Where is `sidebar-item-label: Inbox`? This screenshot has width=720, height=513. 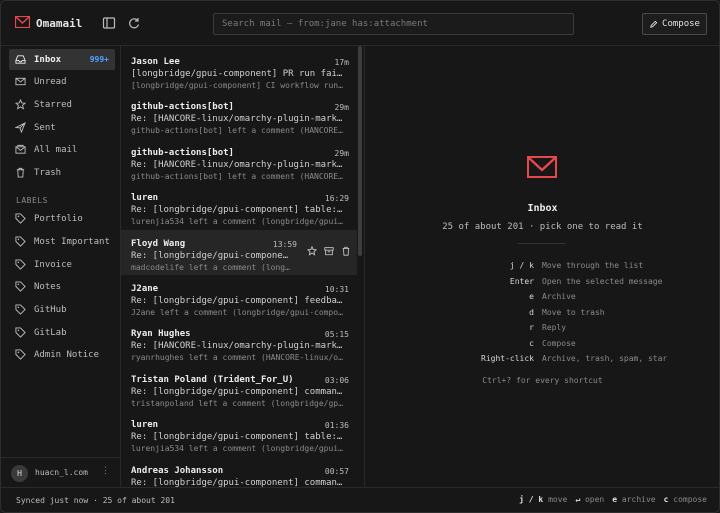
sidebar-item-label: Inbox is located at coordinates (48, 59).